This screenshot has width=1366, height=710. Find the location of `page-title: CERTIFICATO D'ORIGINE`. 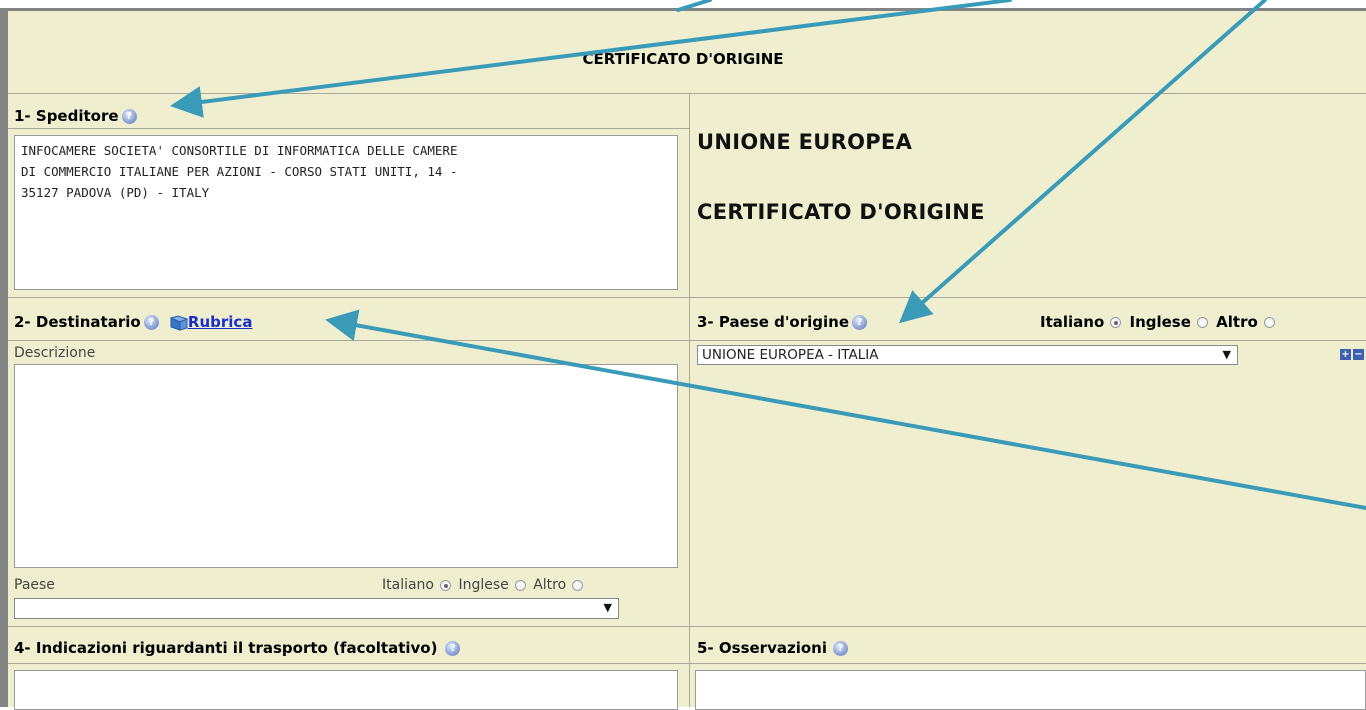

page-title: CERTIFICATO D'ORIGINE is located at coordinates (683, 59).